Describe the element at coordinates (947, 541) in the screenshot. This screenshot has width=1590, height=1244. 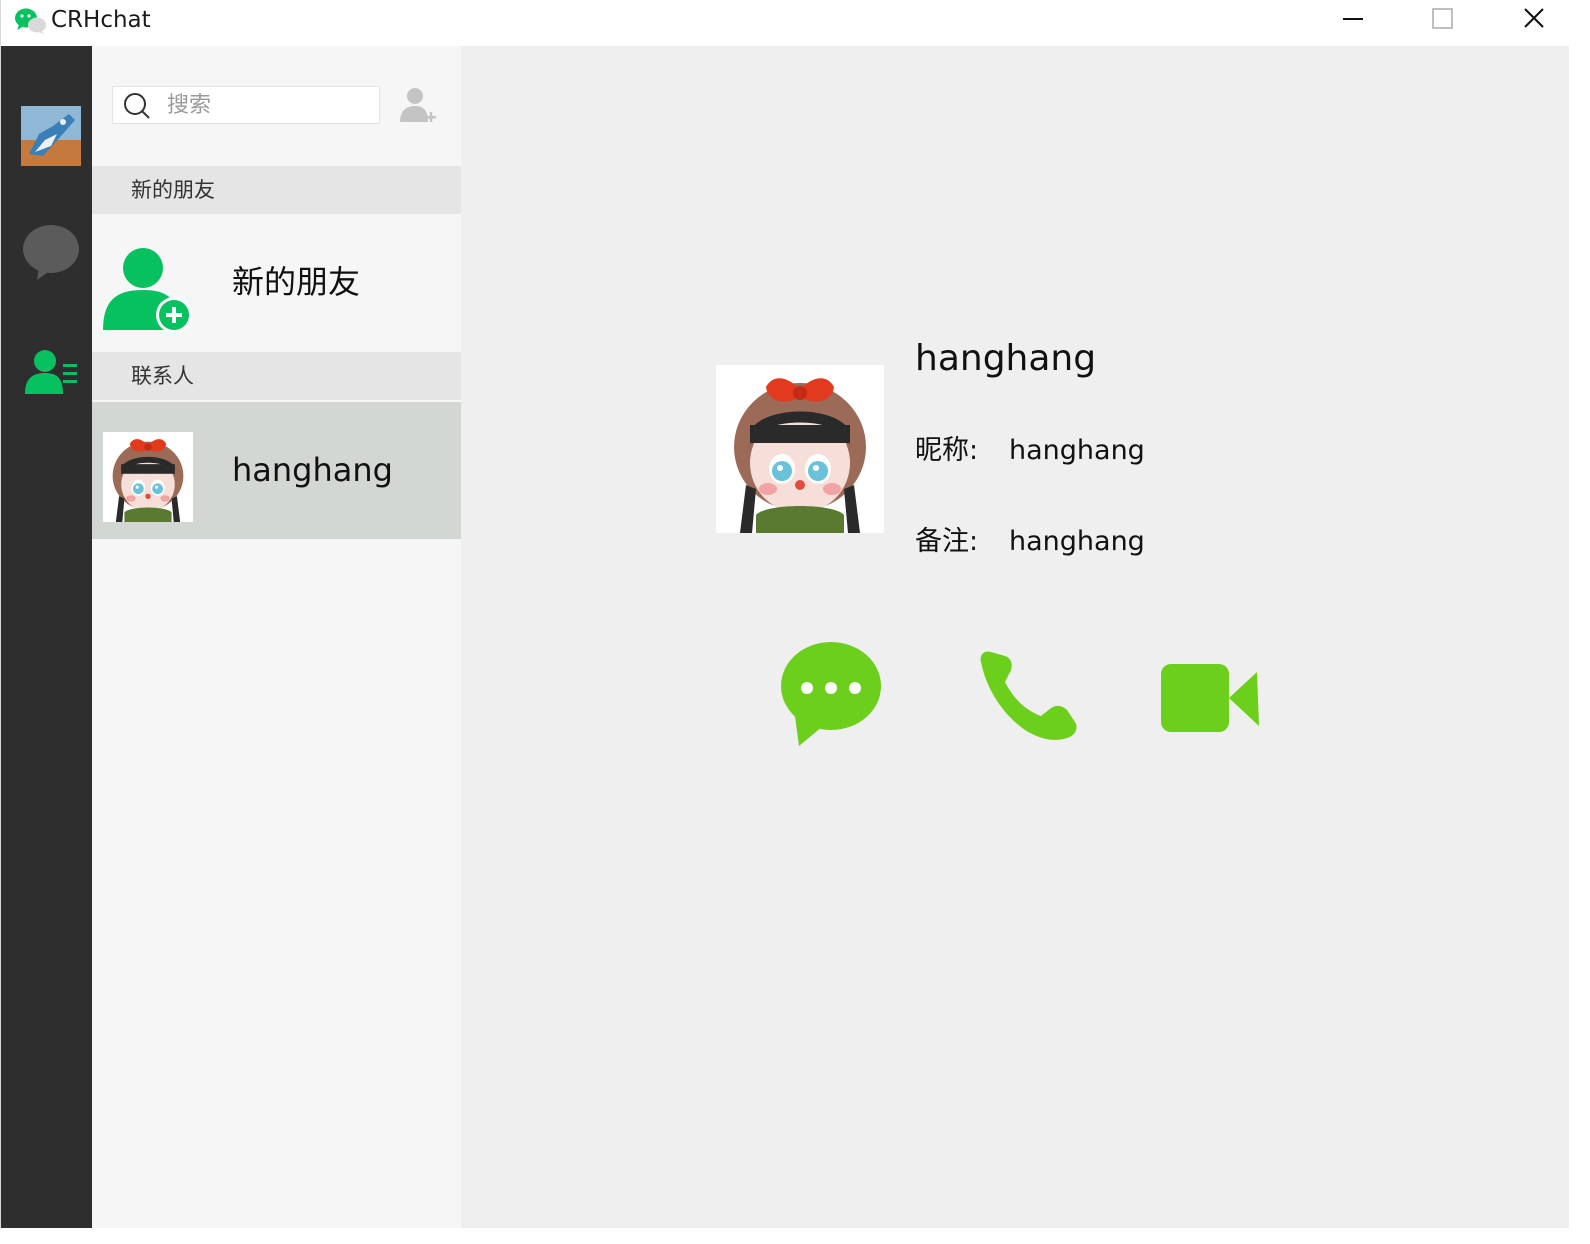
I see `remark-label: 备注:` at that location.